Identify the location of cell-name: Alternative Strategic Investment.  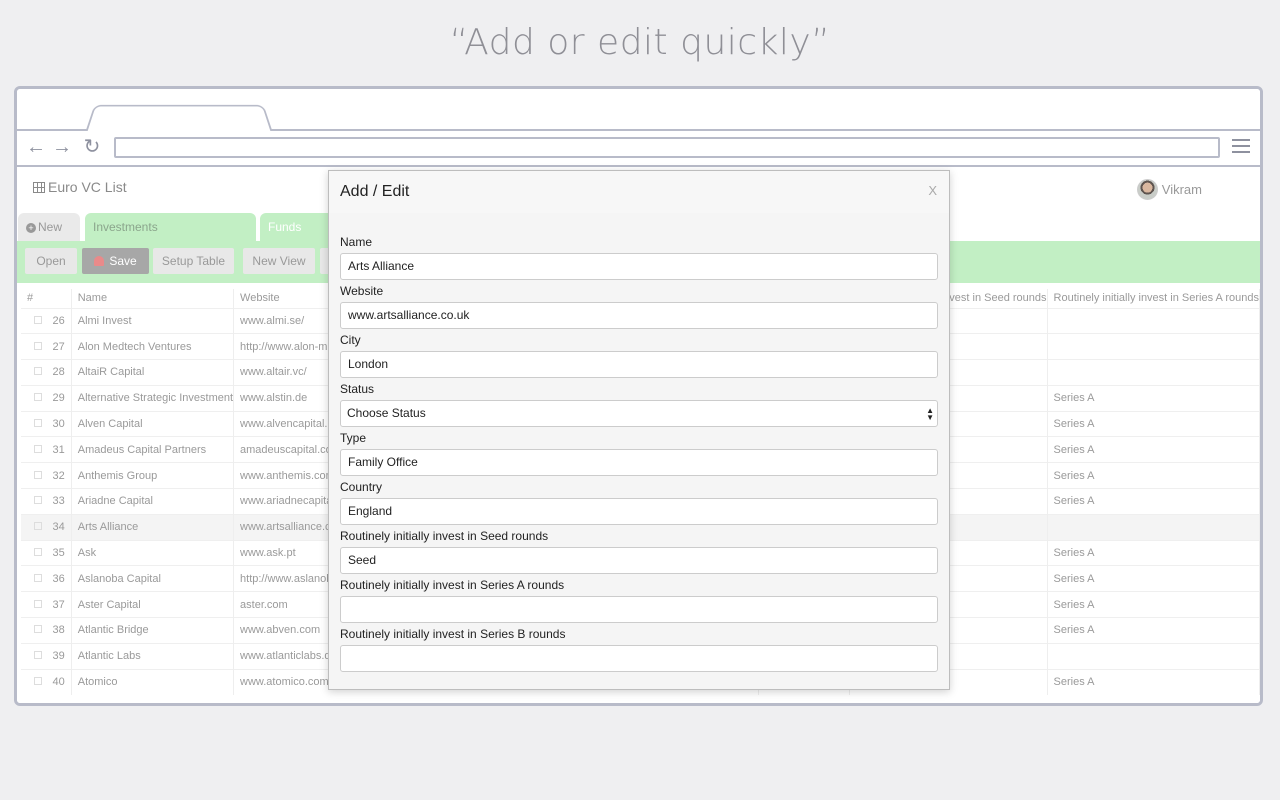
(153, 398).